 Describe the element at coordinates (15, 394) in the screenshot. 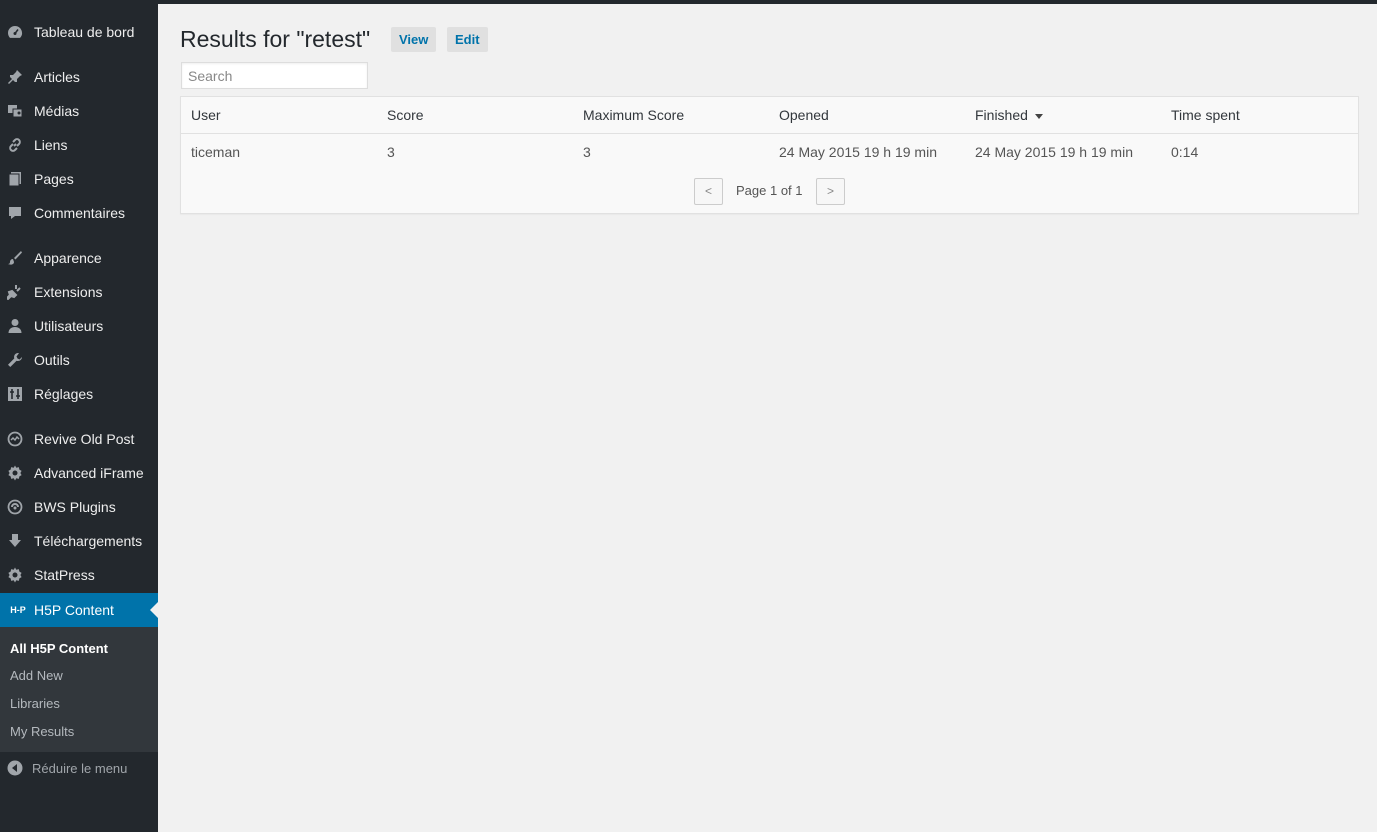

I see `settings-icon` at that location.